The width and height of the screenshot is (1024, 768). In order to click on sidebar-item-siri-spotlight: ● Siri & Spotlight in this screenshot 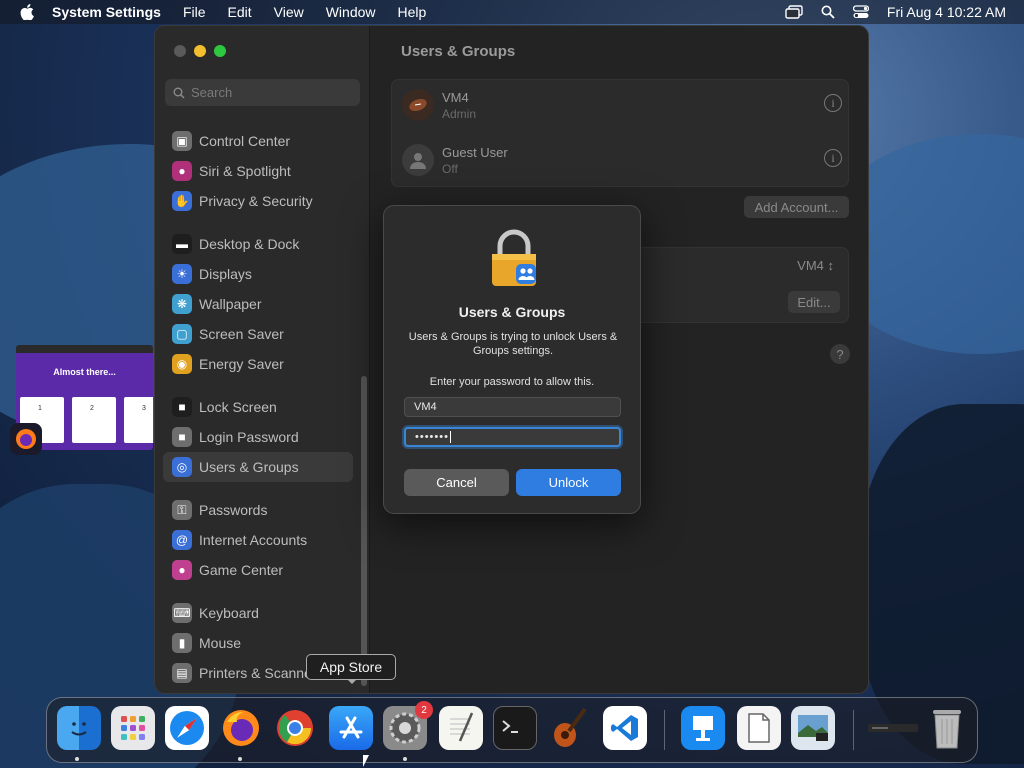, I will do `click(258, 171)`.